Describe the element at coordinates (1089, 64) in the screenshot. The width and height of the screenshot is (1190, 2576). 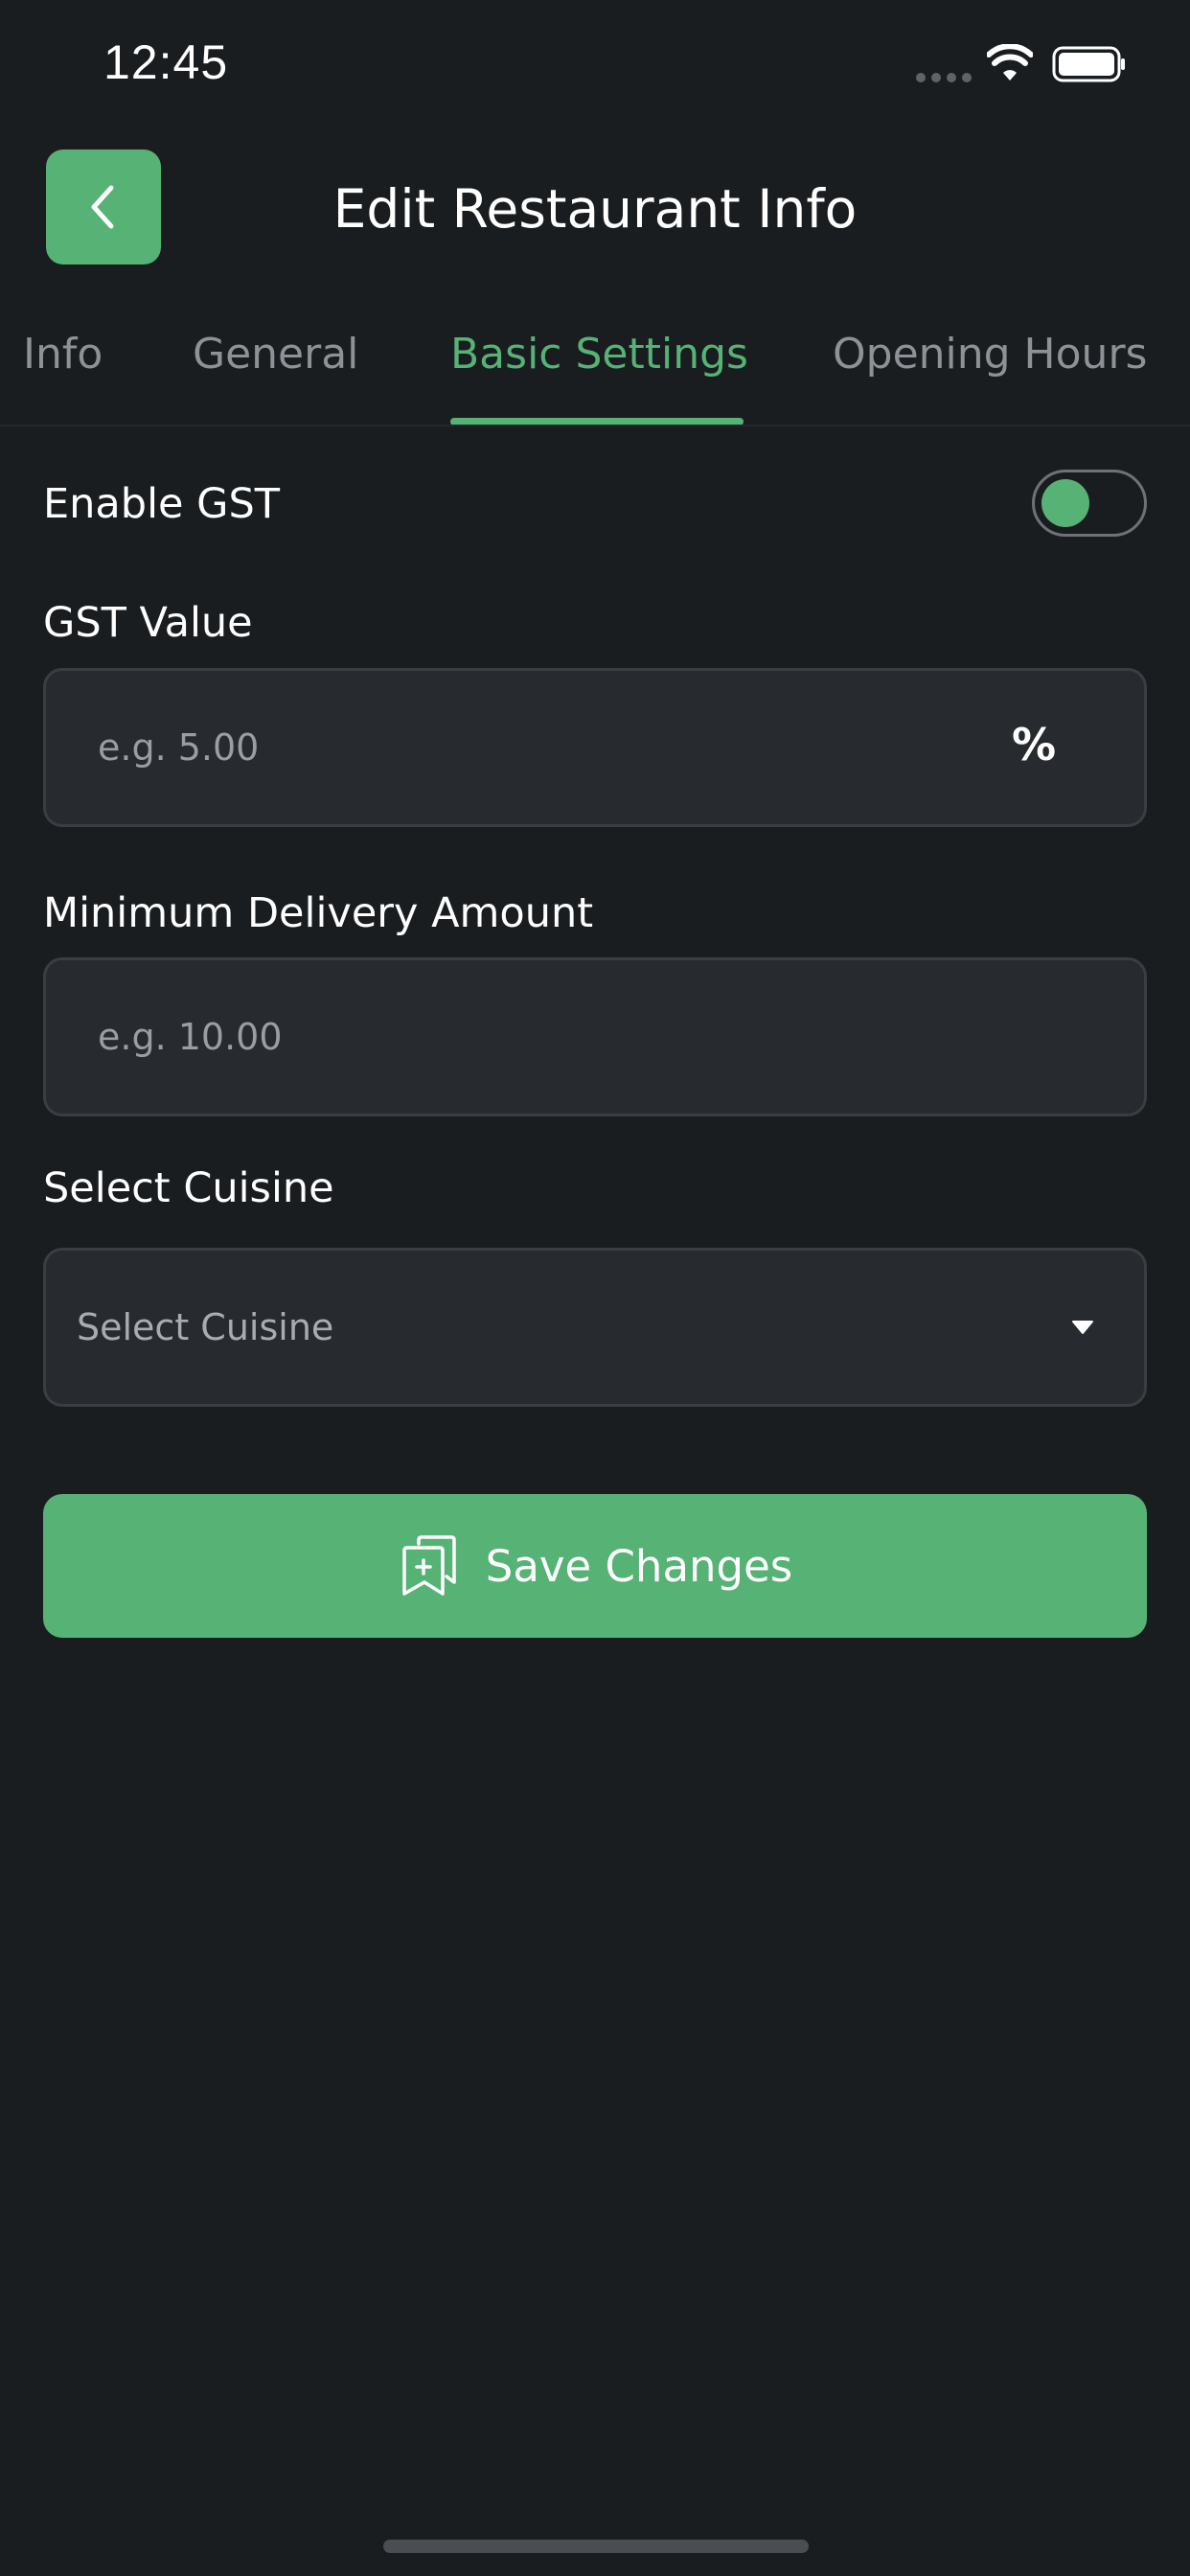
I see `battery-icon` at that location.